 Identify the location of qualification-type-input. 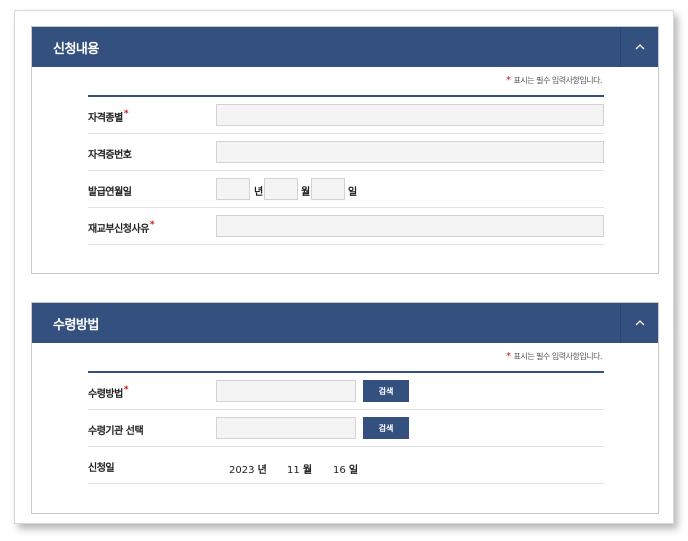
(410, 115).